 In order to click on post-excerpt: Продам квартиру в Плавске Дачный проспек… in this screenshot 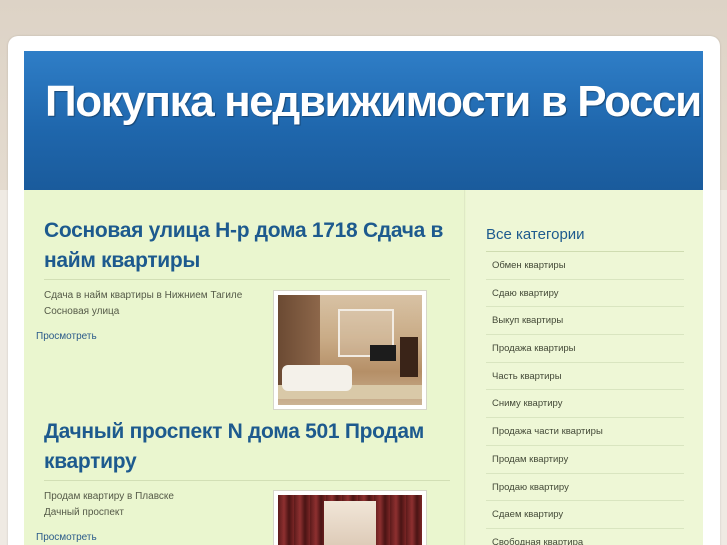, I will do `click(154, 505)`.